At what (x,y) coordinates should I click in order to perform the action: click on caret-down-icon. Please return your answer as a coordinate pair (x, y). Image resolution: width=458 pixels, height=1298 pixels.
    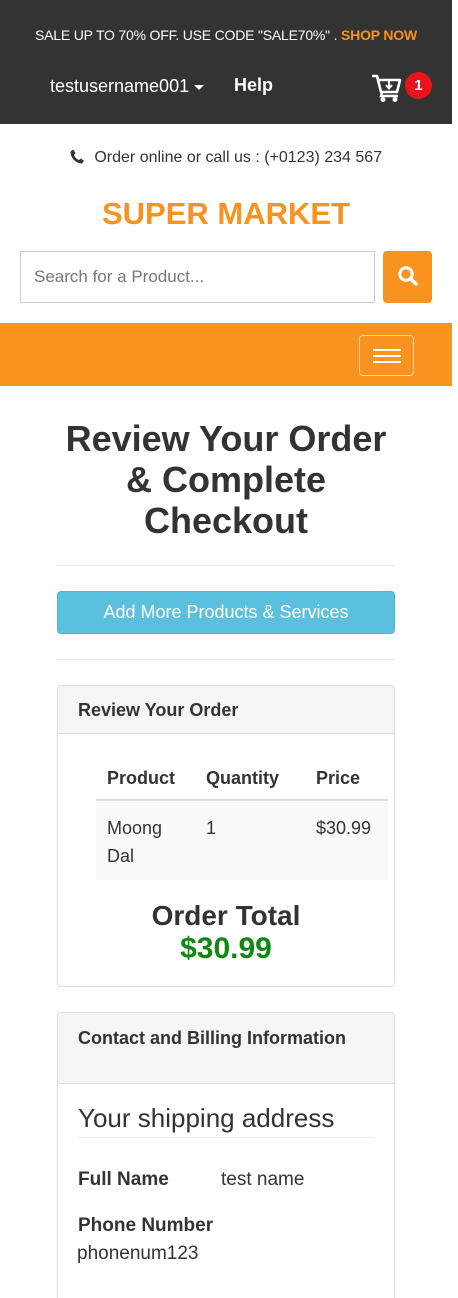
    Looking at the image, I should click on (199, 87).